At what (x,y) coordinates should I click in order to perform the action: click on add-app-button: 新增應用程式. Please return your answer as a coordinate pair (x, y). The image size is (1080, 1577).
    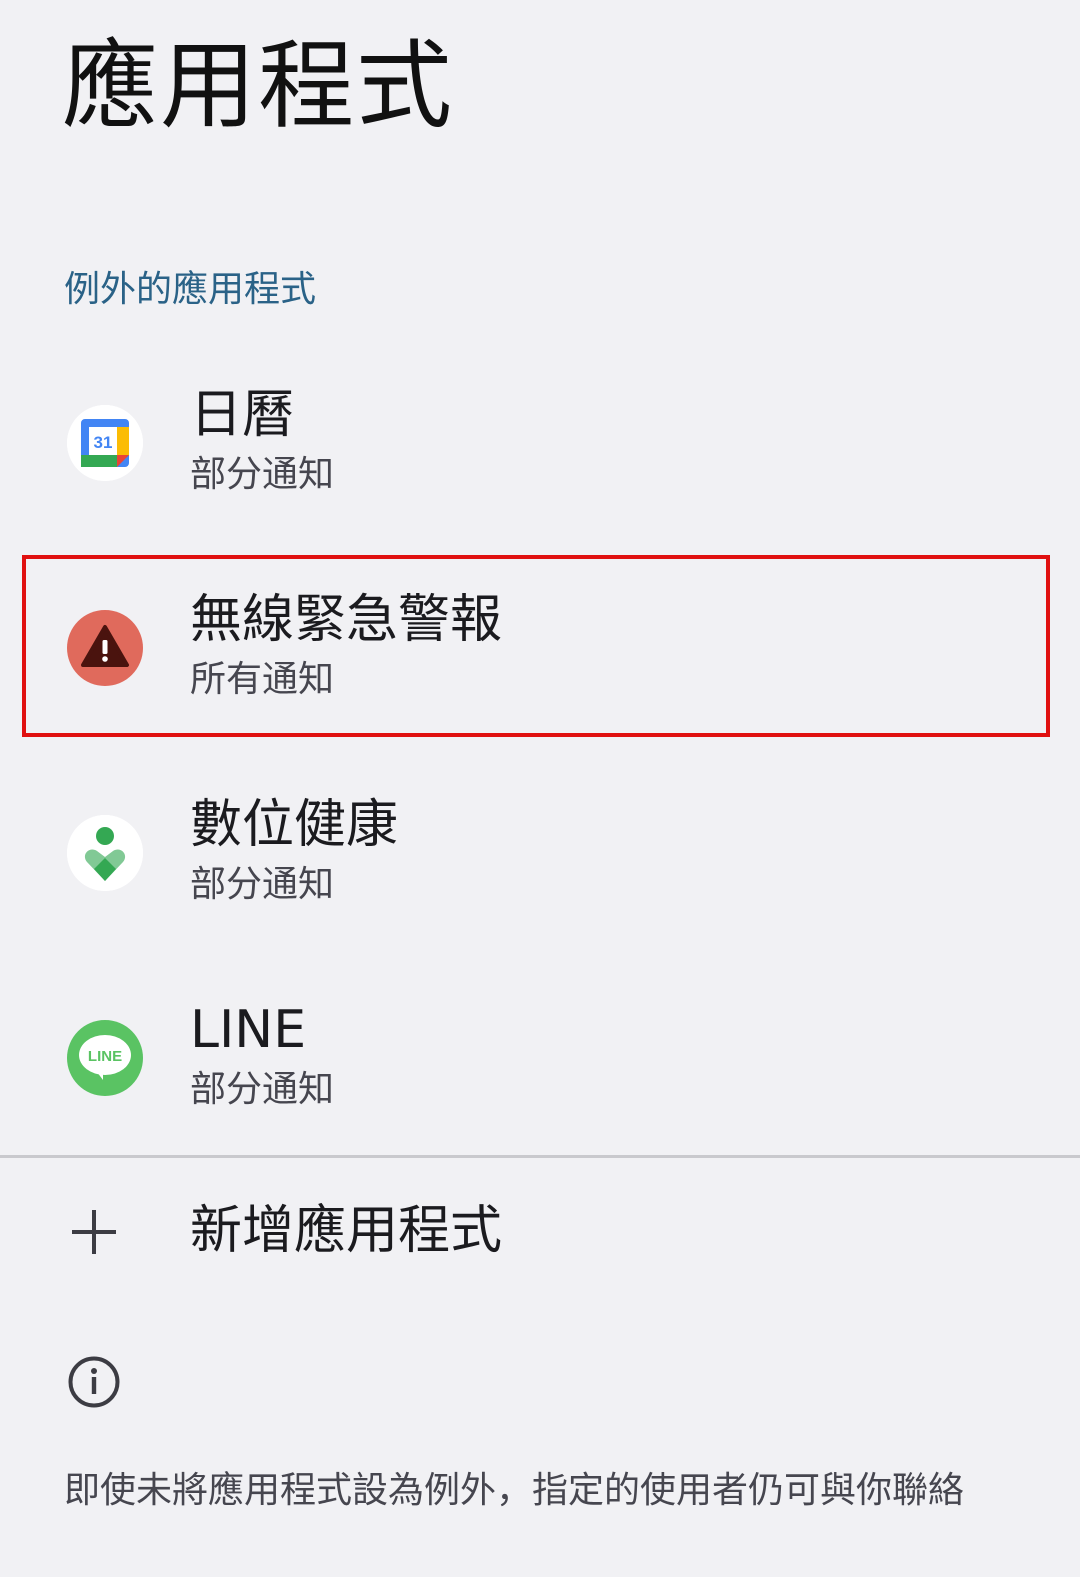
    Looking at the image, I should click on (540, 1235).